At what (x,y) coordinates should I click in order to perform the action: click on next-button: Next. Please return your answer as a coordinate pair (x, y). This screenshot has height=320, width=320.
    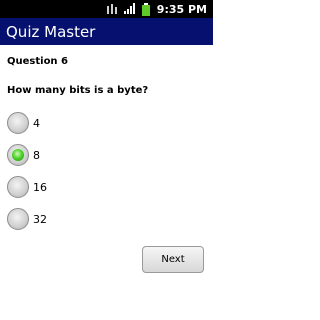
    Looking at the image, I should click on (173, 259).